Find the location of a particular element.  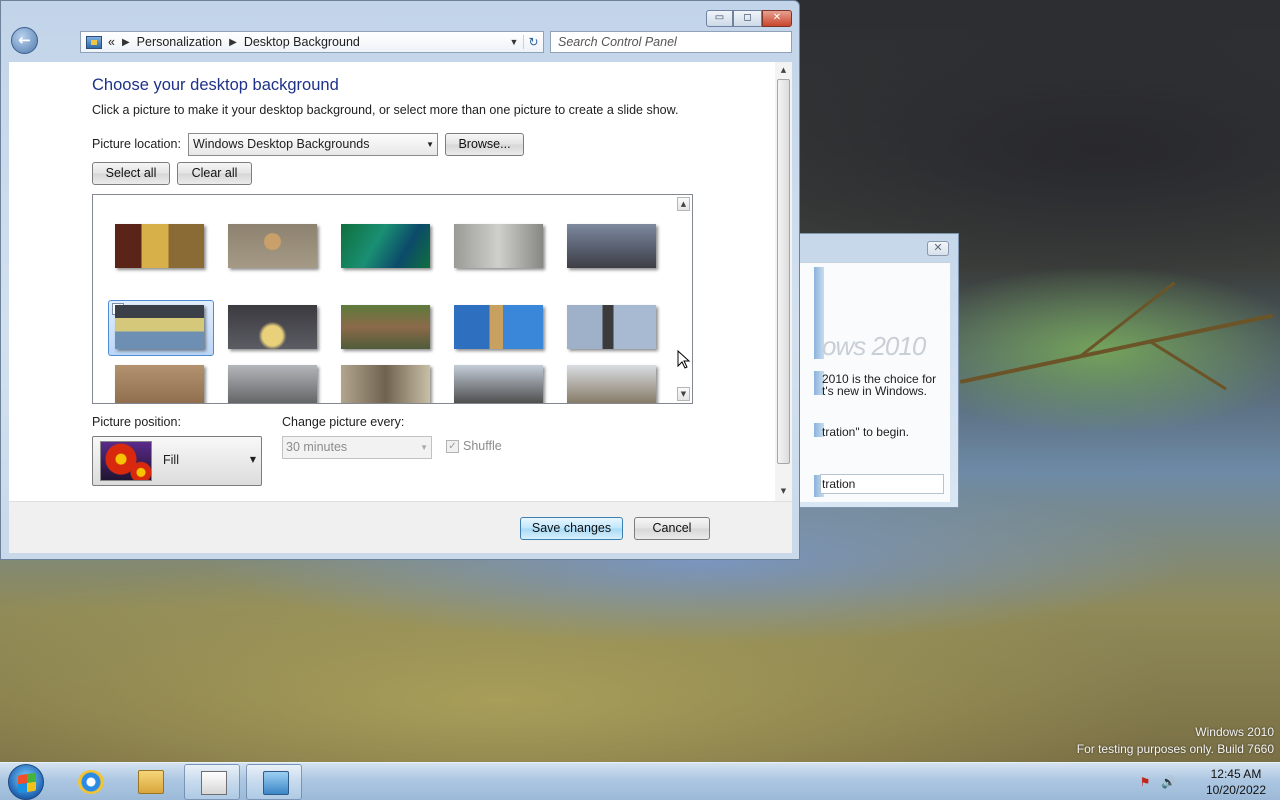

close-button: ✕ is located at coordinates (777, 18).